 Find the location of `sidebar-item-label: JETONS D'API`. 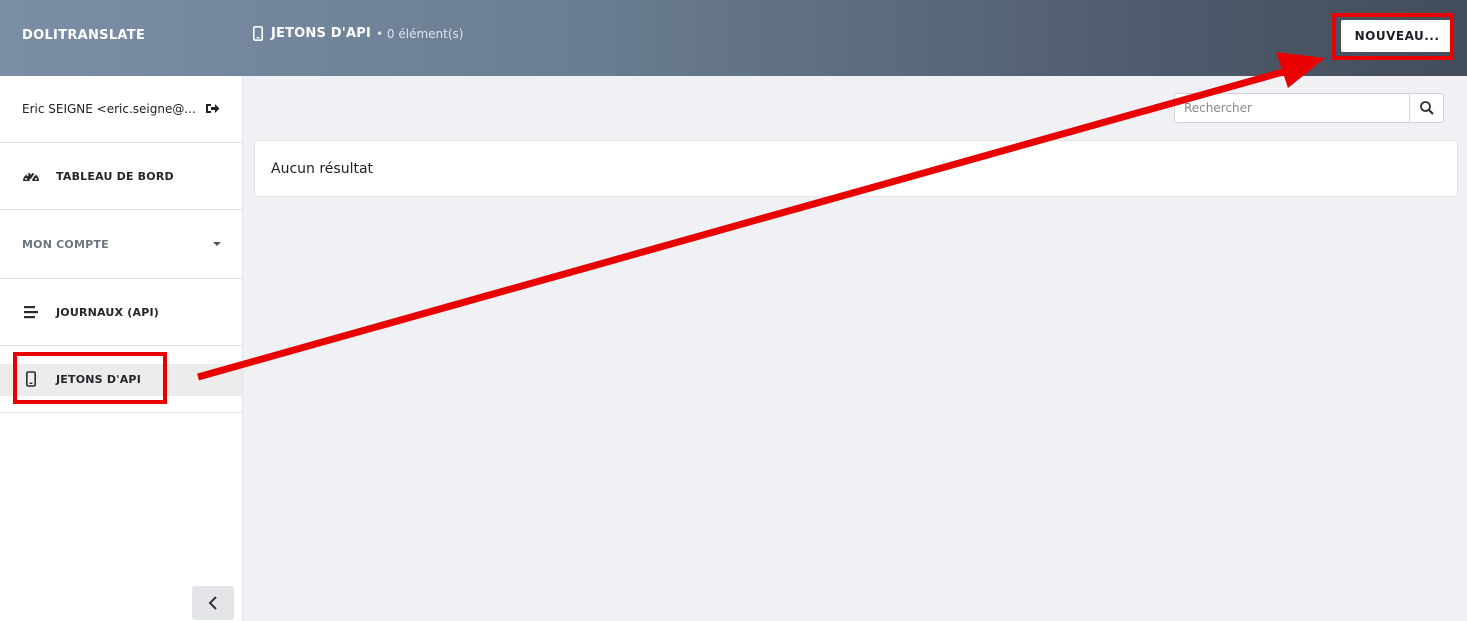

sidebar-item-label: JETONS D'API is located at coordinates (98, 379).